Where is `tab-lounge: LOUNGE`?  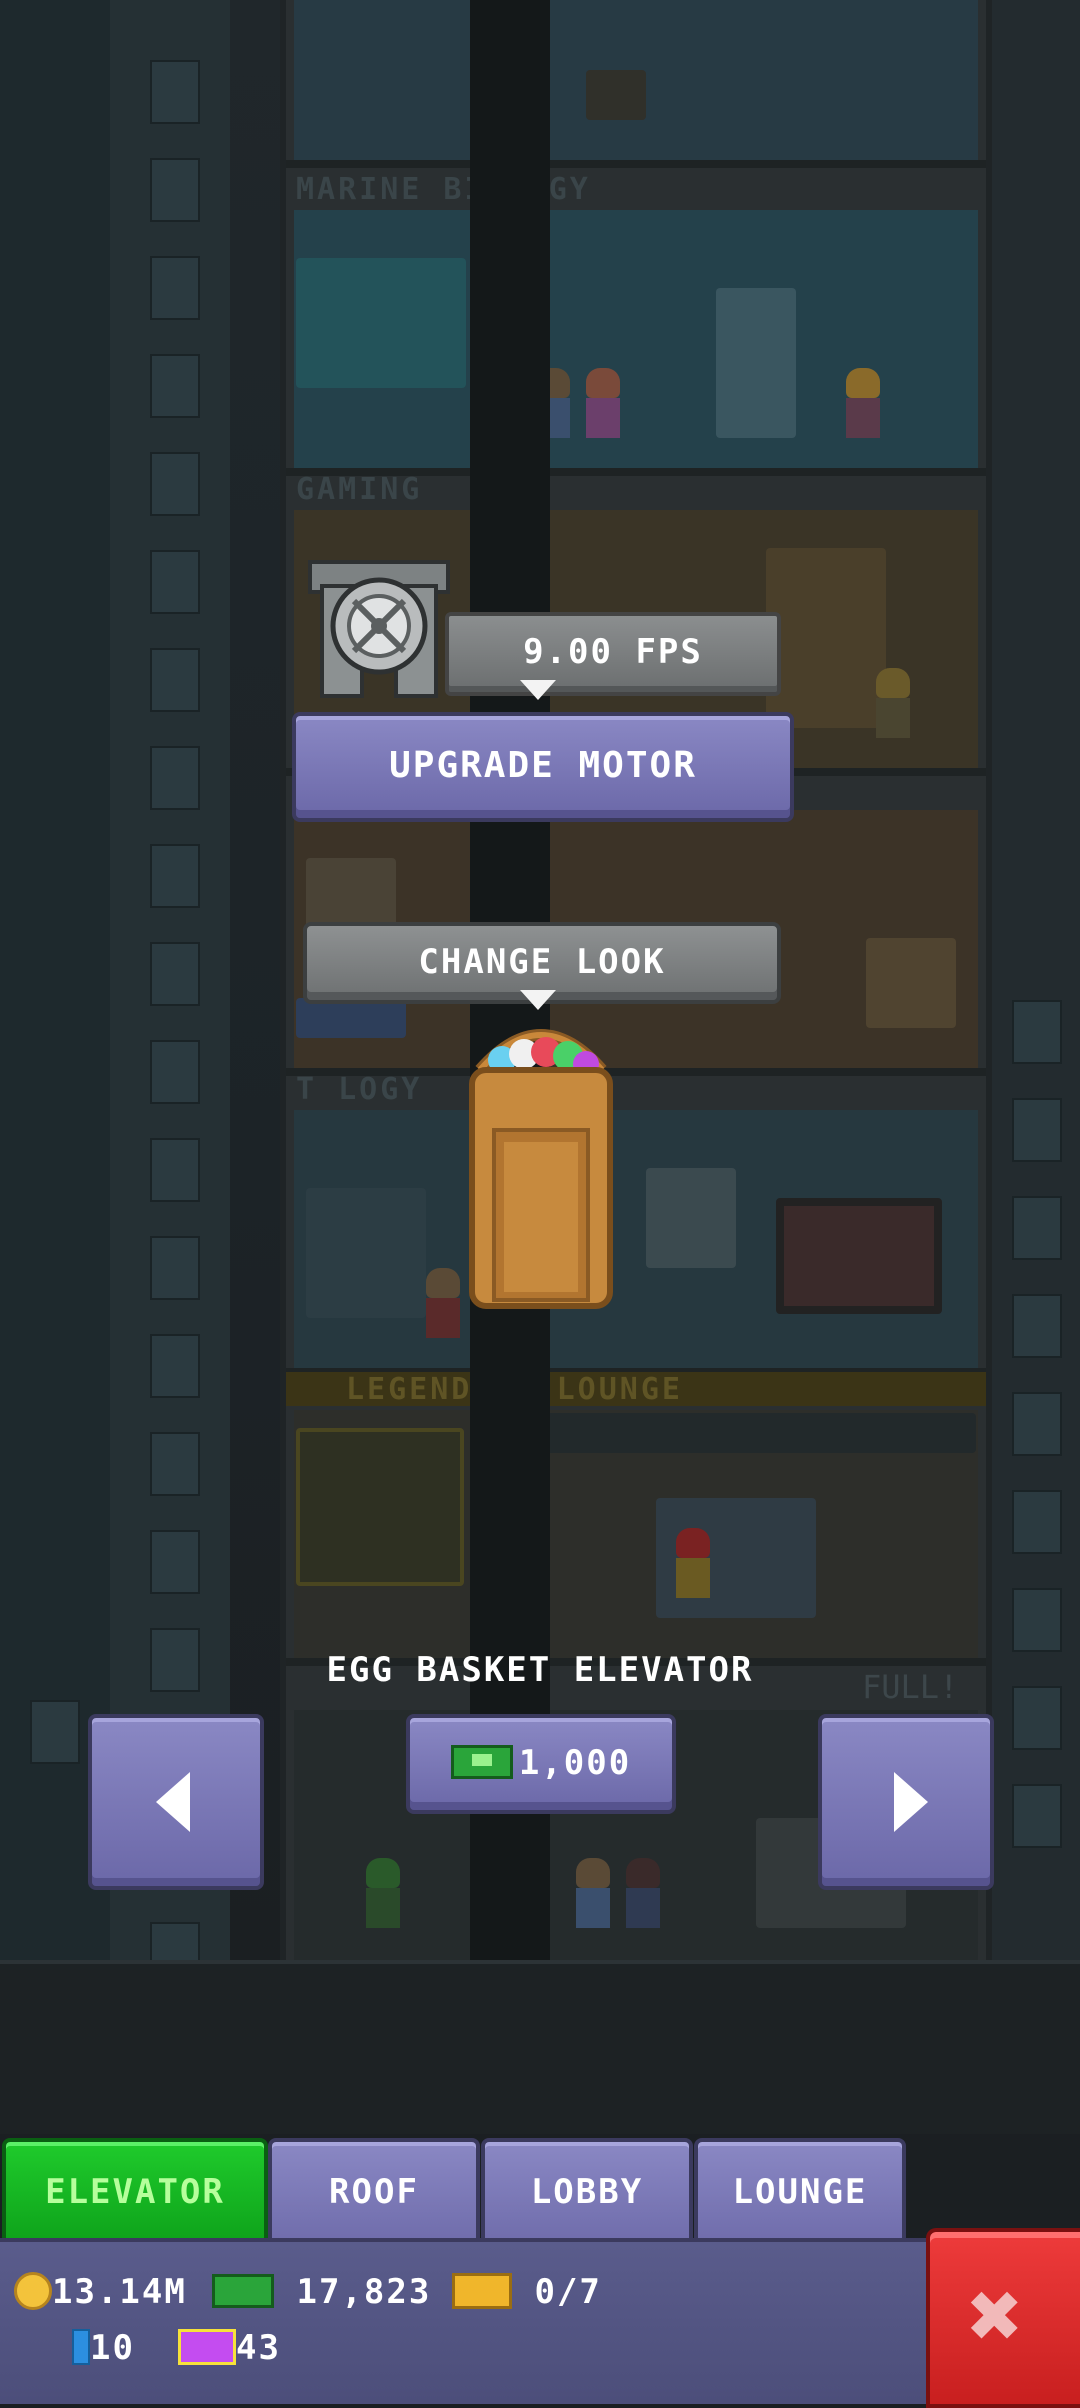 tab-lounge: LOUNGE is located at coordinates (800, 2191).